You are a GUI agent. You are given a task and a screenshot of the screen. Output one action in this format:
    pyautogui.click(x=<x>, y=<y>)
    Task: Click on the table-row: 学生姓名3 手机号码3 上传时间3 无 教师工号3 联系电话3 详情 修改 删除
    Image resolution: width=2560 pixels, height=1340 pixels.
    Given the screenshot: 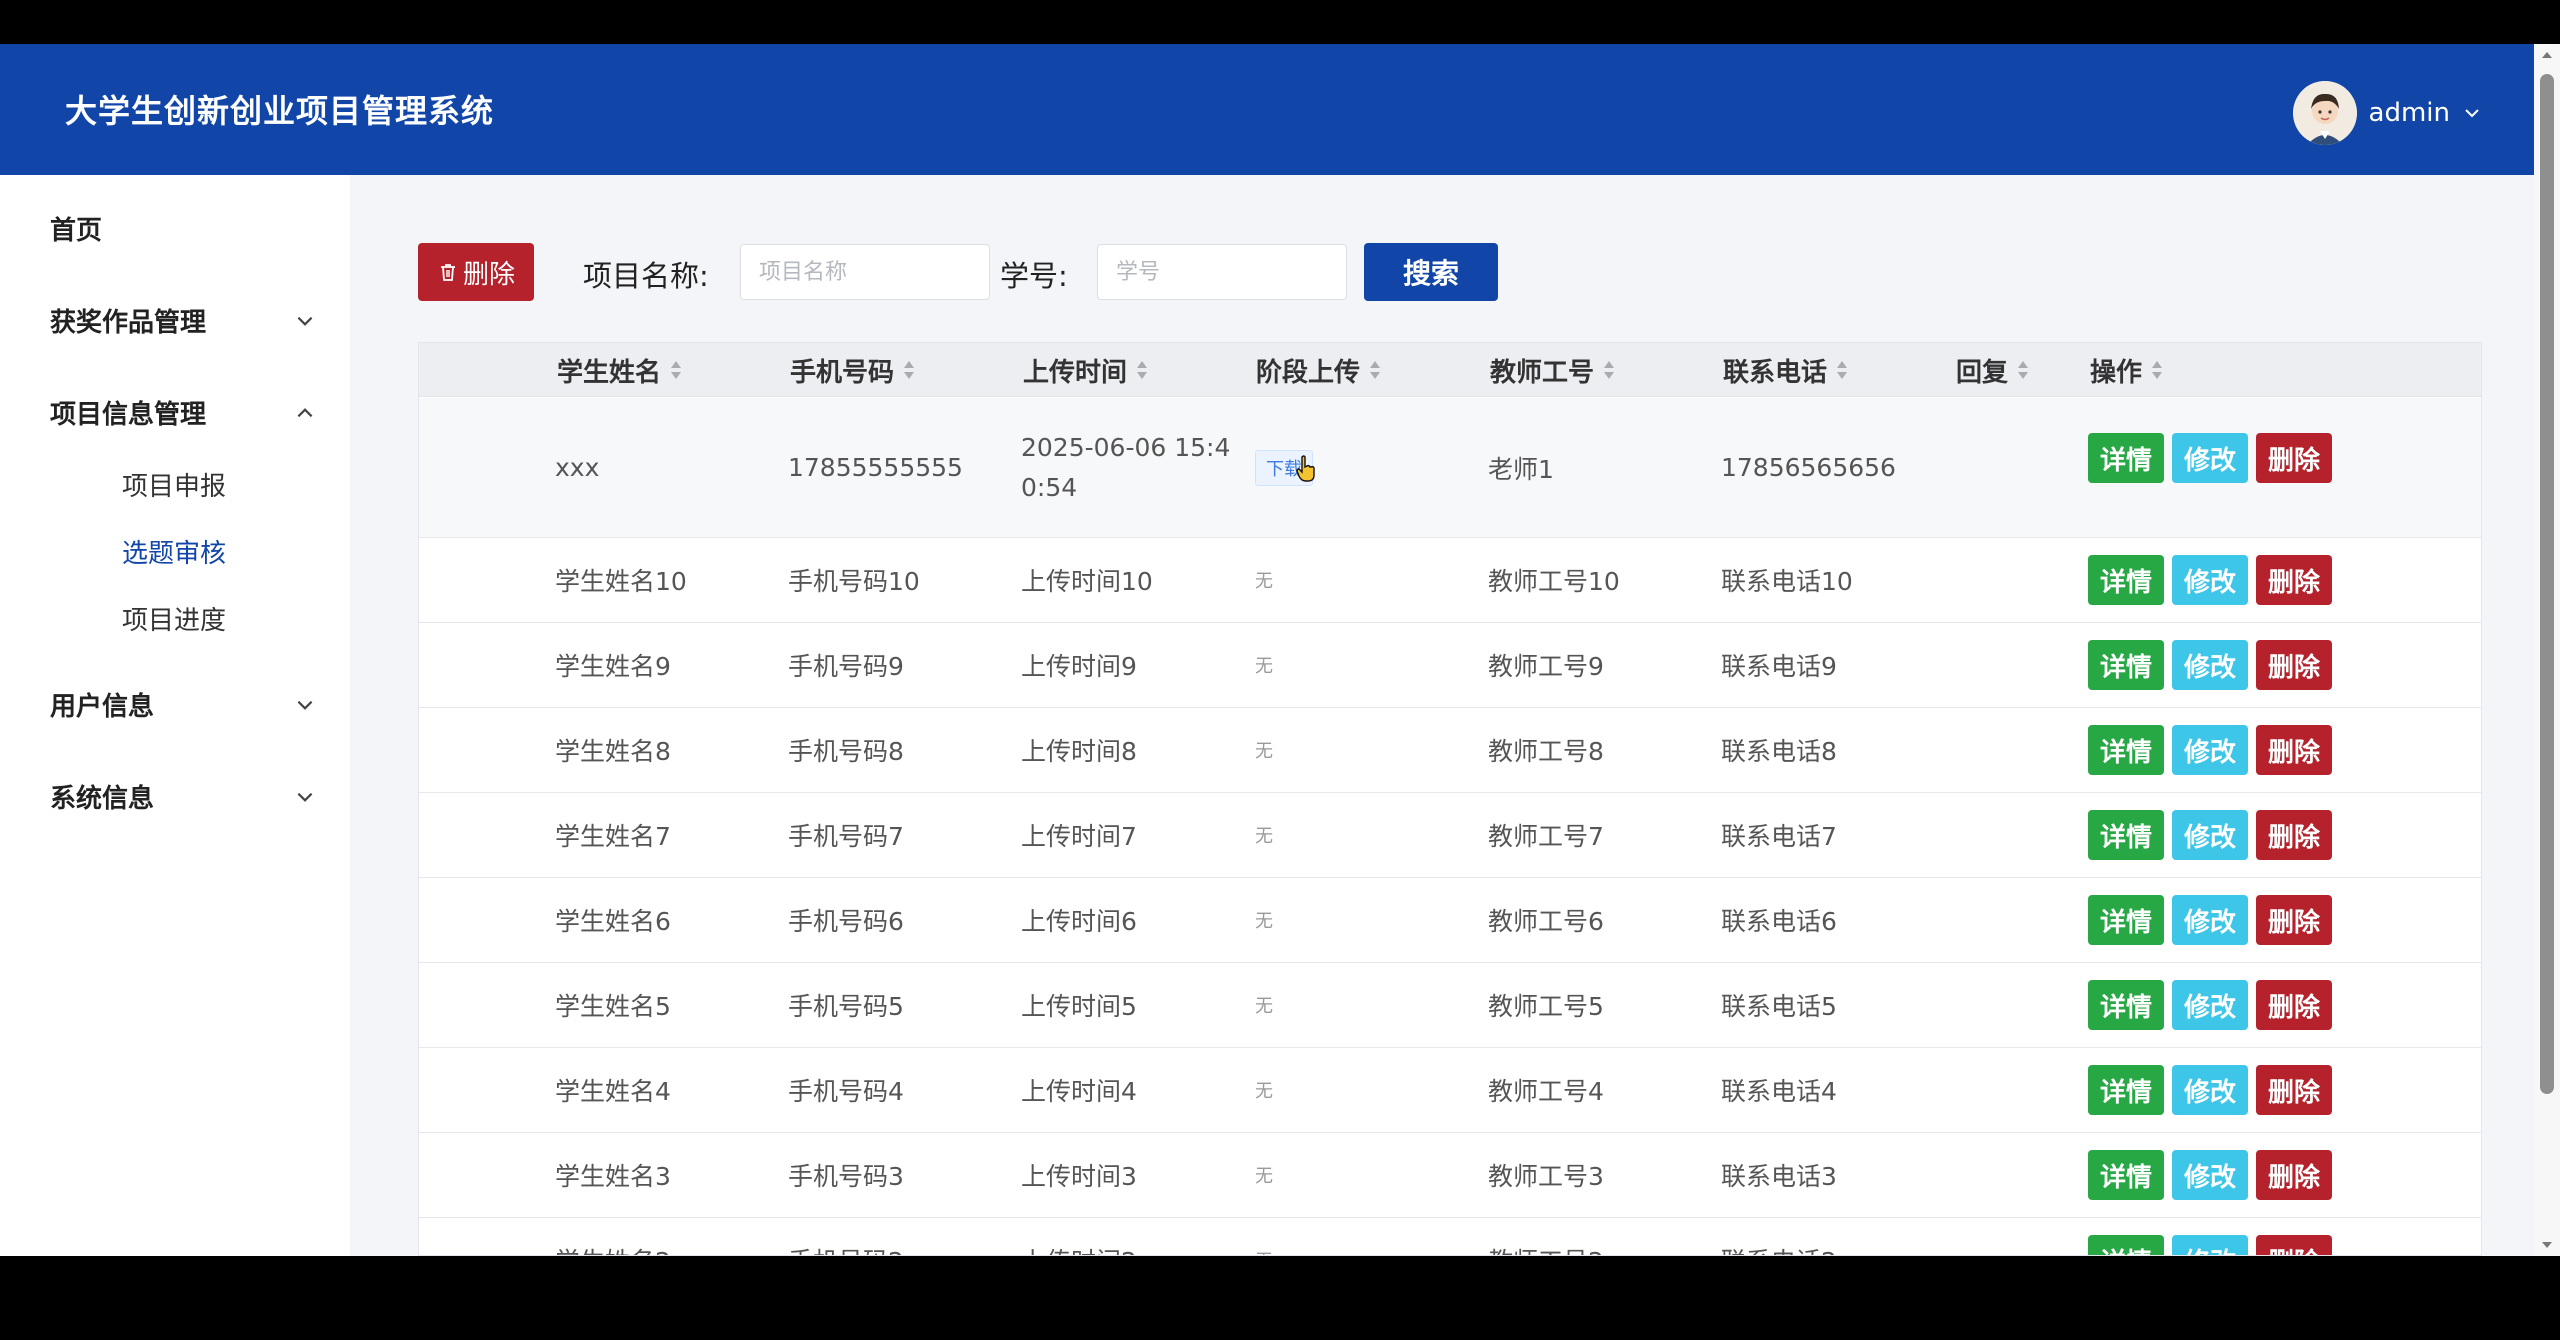 What is the action you would take?
    pyautogui.click(x=1450, y=1175)
    